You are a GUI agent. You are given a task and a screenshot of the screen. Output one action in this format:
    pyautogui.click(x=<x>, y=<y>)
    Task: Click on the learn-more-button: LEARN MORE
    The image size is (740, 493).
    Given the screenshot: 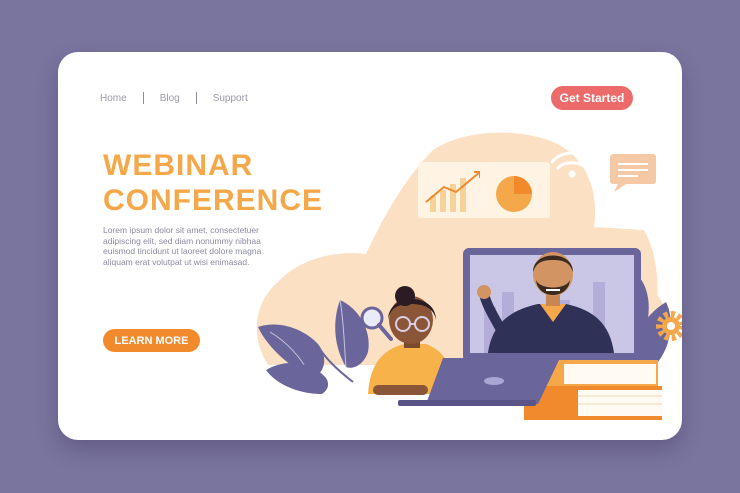 What is the action you would take?
    pyautogui.click(x=151, y=340)
    